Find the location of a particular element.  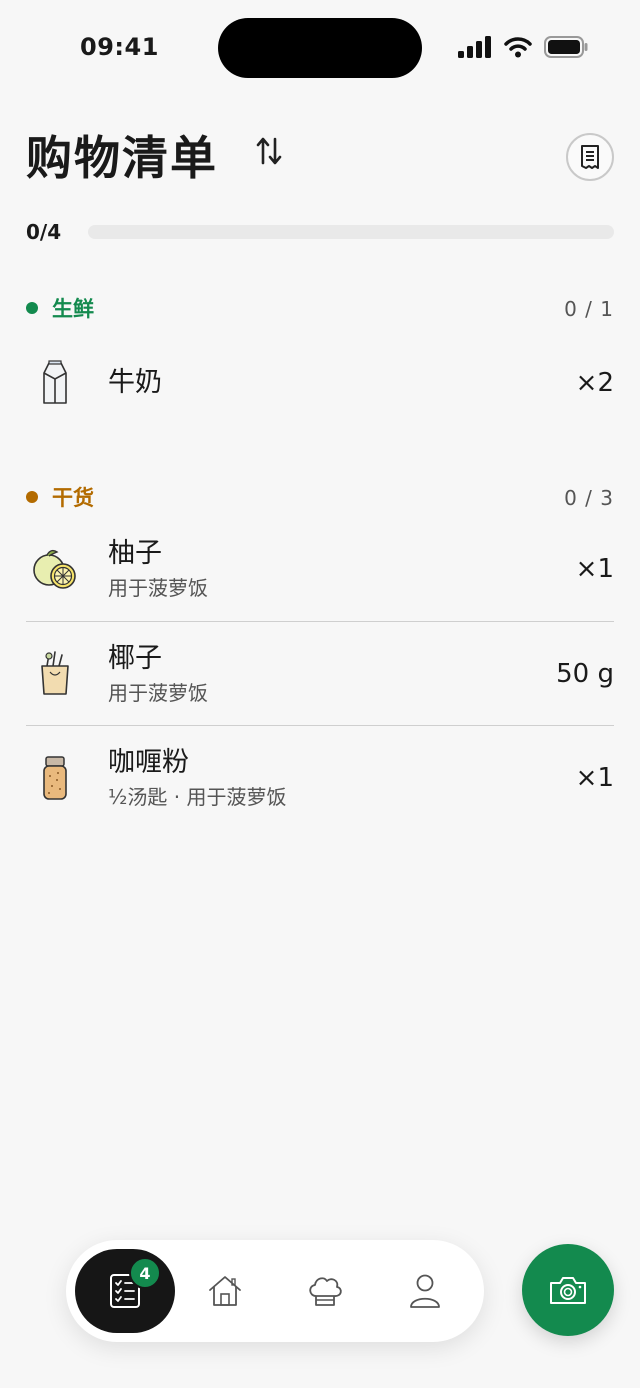

section-title: 生鲜 is located at coordinates (73, 309).